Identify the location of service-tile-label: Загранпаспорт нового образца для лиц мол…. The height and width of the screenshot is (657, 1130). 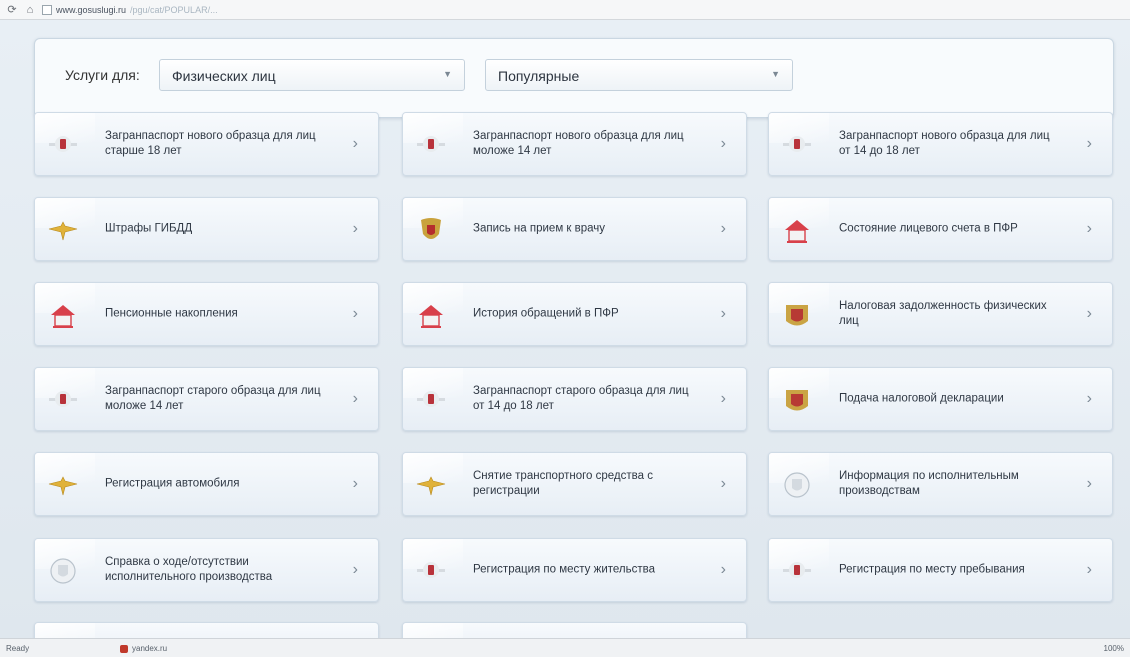
(578, 143).